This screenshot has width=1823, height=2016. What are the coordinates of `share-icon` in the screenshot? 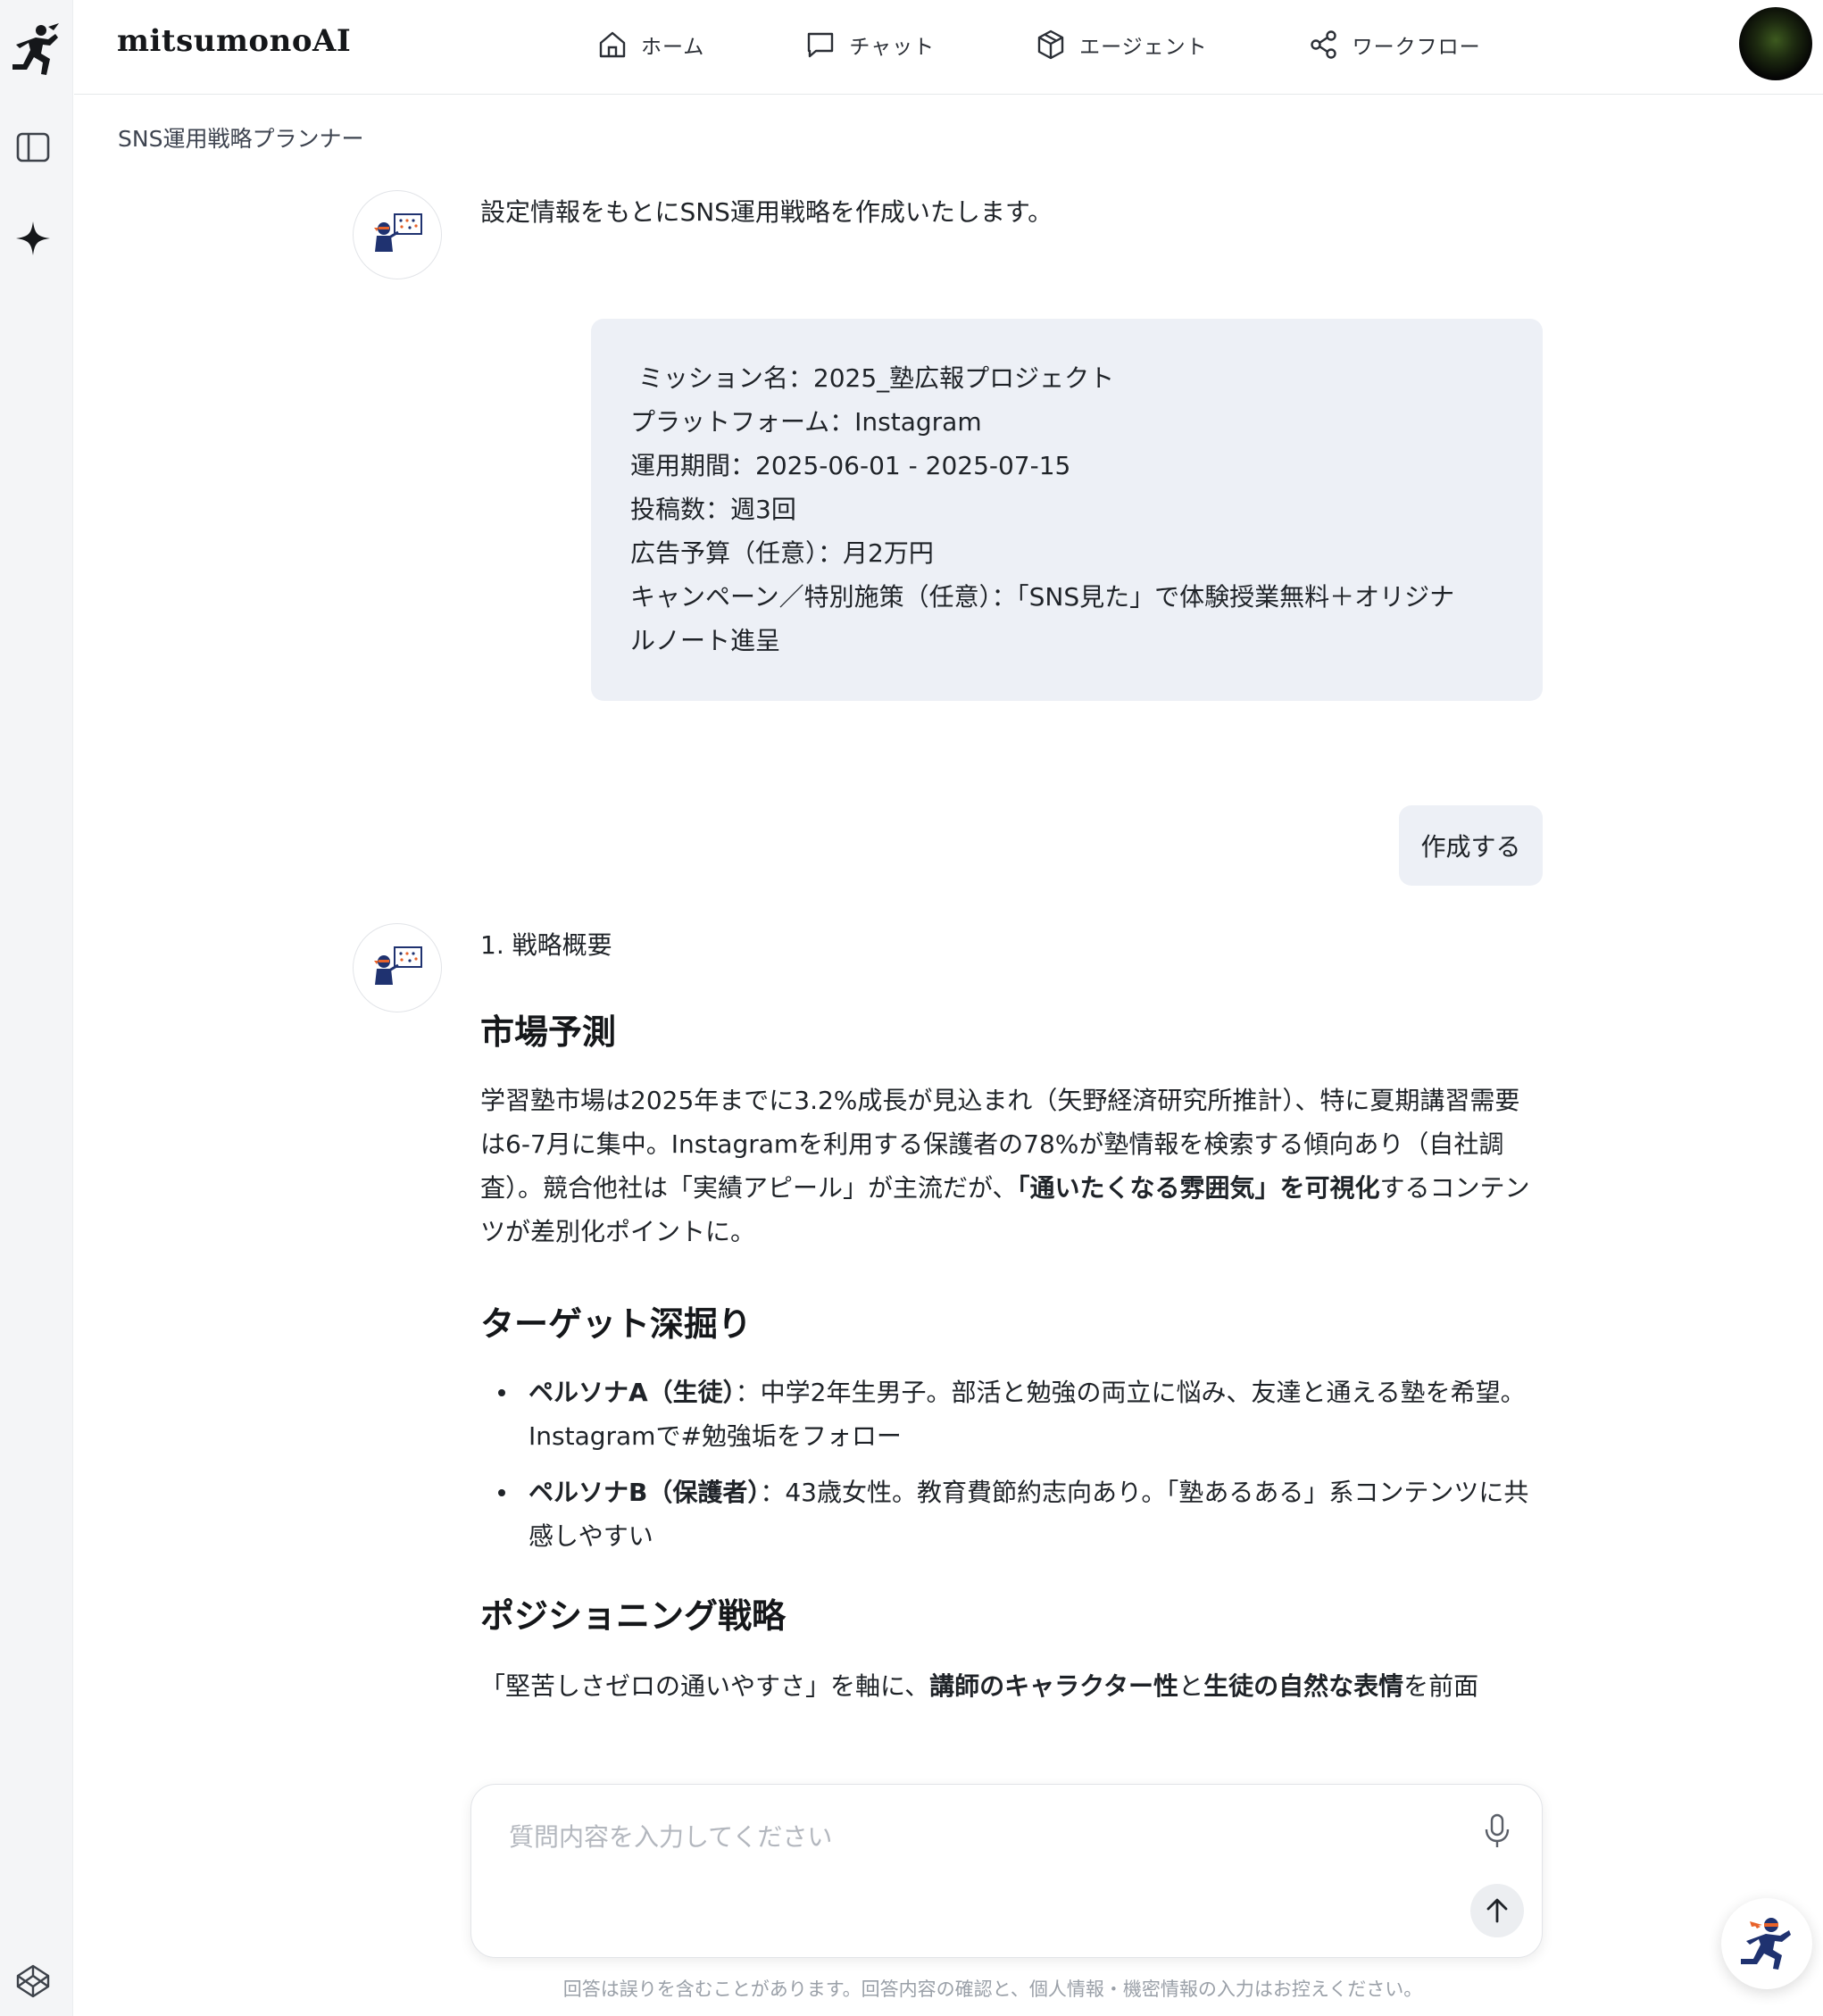 It's located at (1323, 44).